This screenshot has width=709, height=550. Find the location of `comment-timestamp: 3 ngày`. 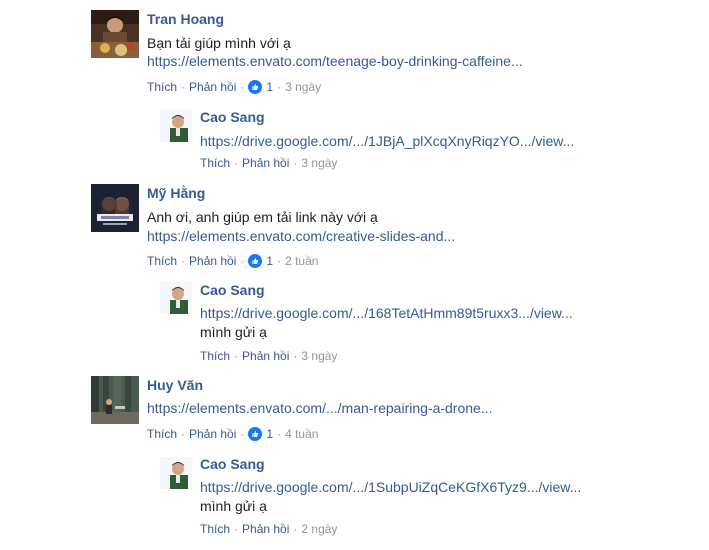

comment-timestamp: 3 ngày is located at coordinates (303, 87).